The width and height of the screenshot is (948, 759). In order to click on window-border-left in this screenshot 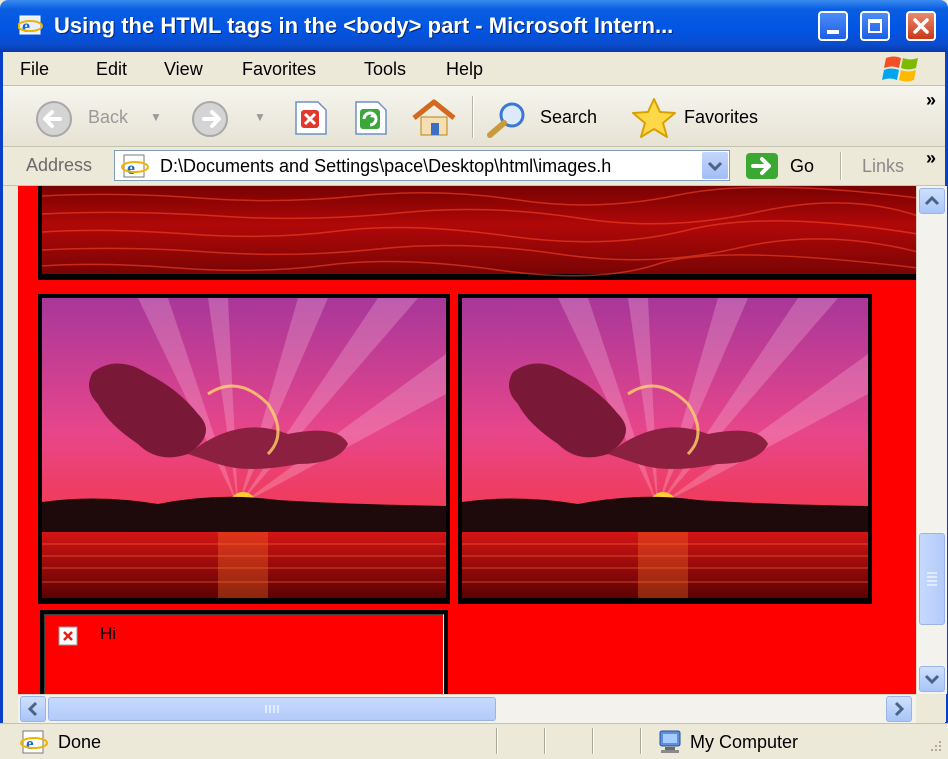, I will do `click(1, 405)`.